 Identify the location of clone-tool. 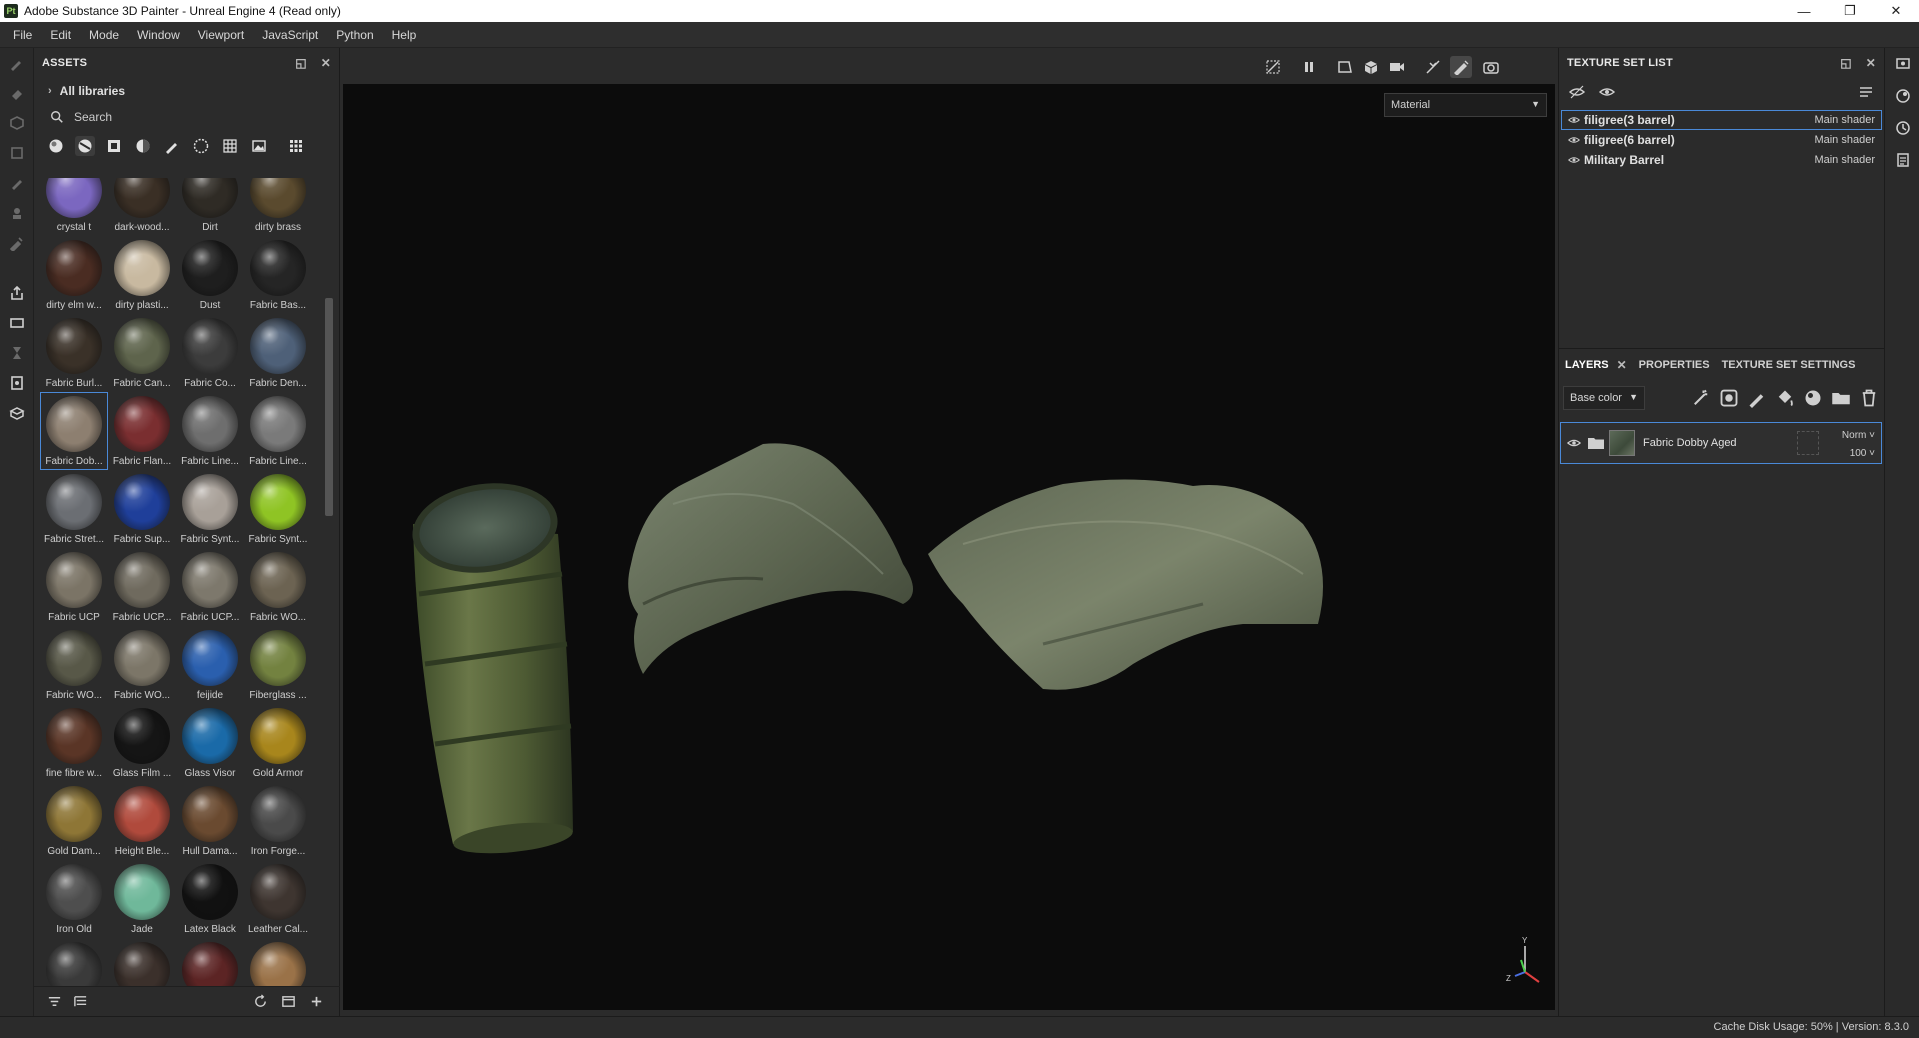
(17, 213).